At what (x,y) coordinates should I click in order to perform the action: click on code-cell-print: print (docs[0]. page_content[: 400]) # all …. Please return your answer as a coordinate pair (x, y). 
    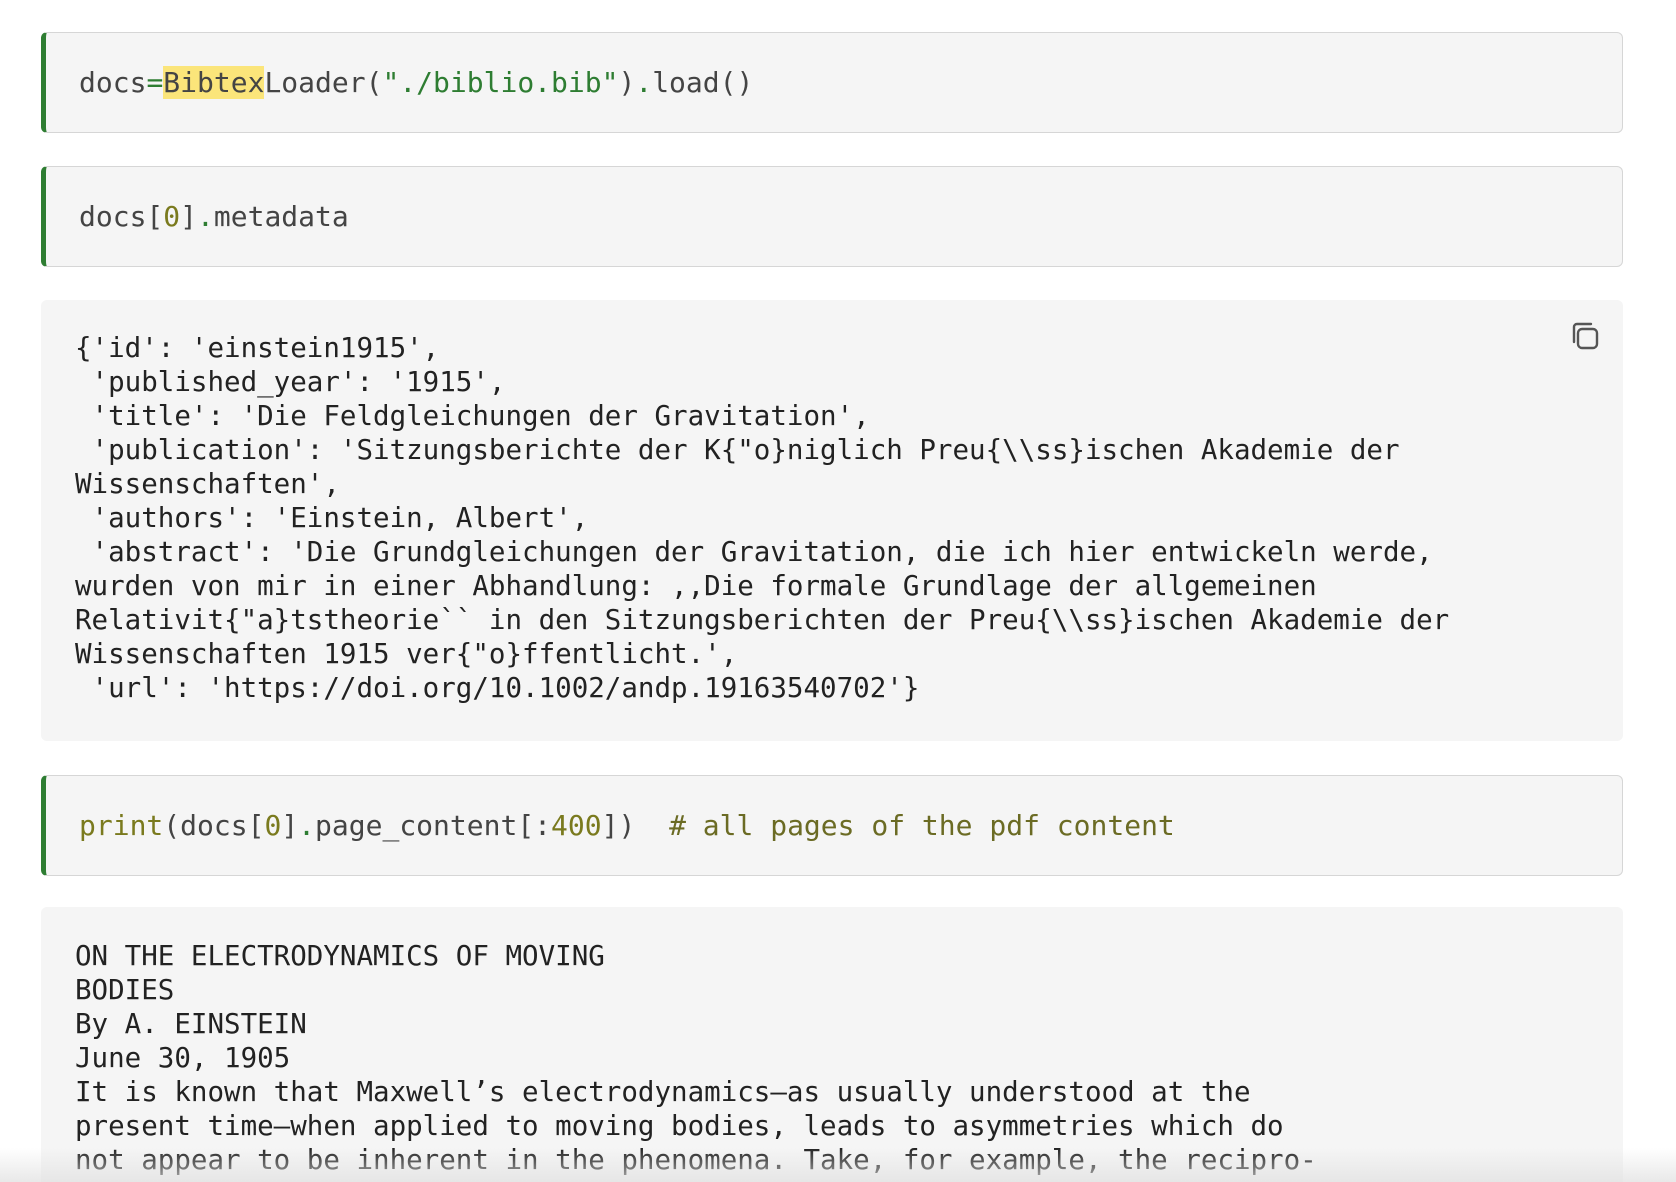
    Looking at the image, I should click on (832, 825).